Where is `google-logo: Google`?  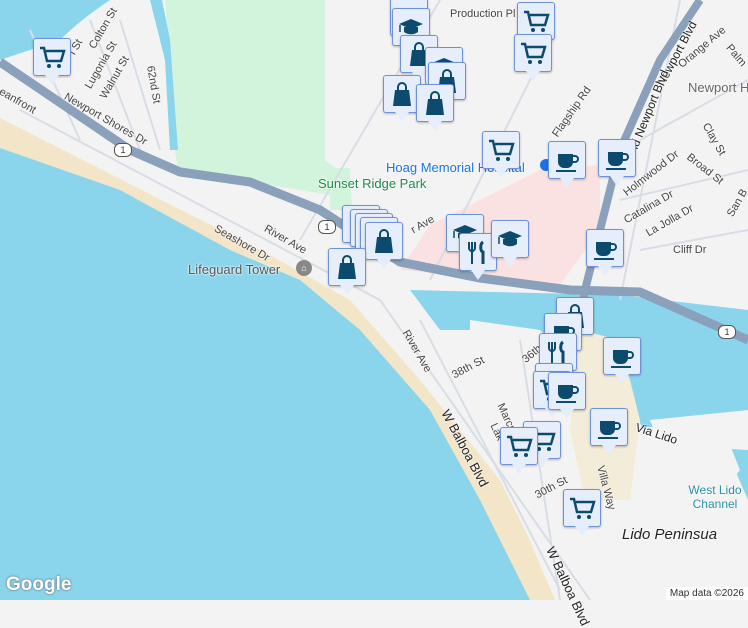 google-logo: Google is located at coordinates (39, 584).